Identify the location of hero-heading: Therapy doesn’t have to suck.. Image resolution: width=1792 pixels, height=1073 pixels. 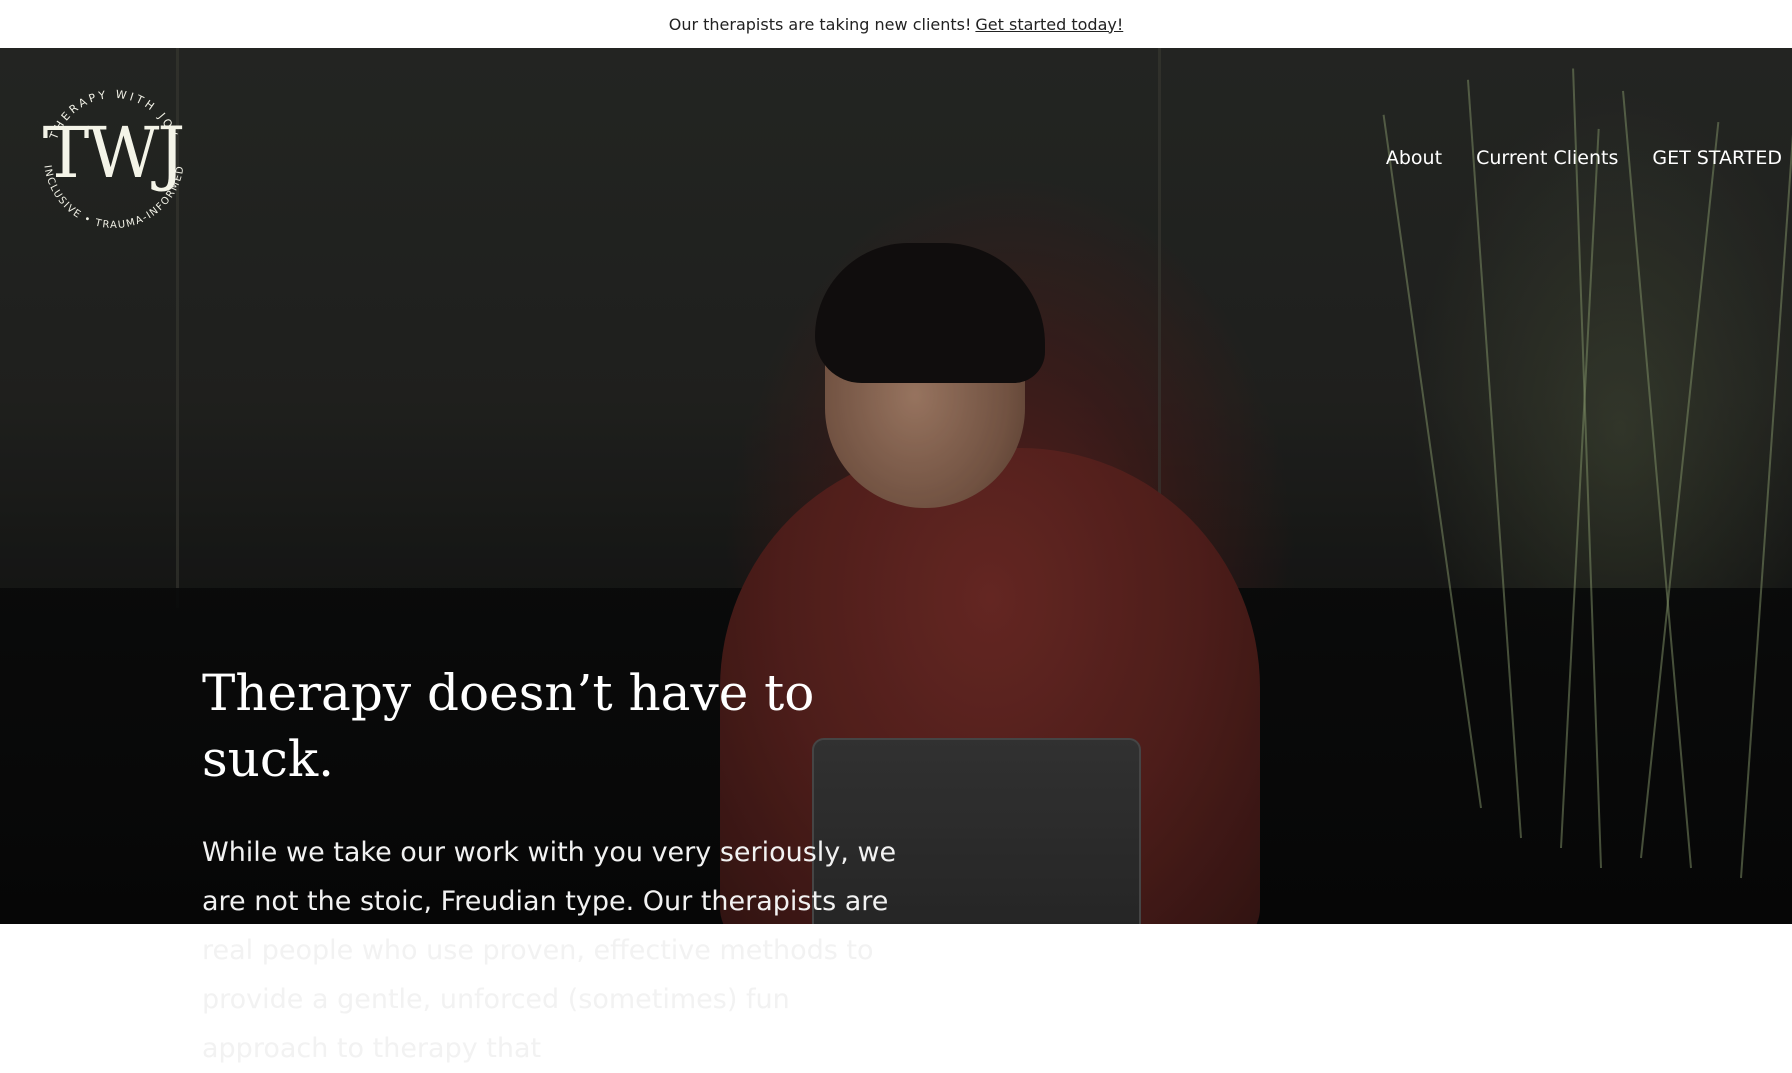
(508, 726).